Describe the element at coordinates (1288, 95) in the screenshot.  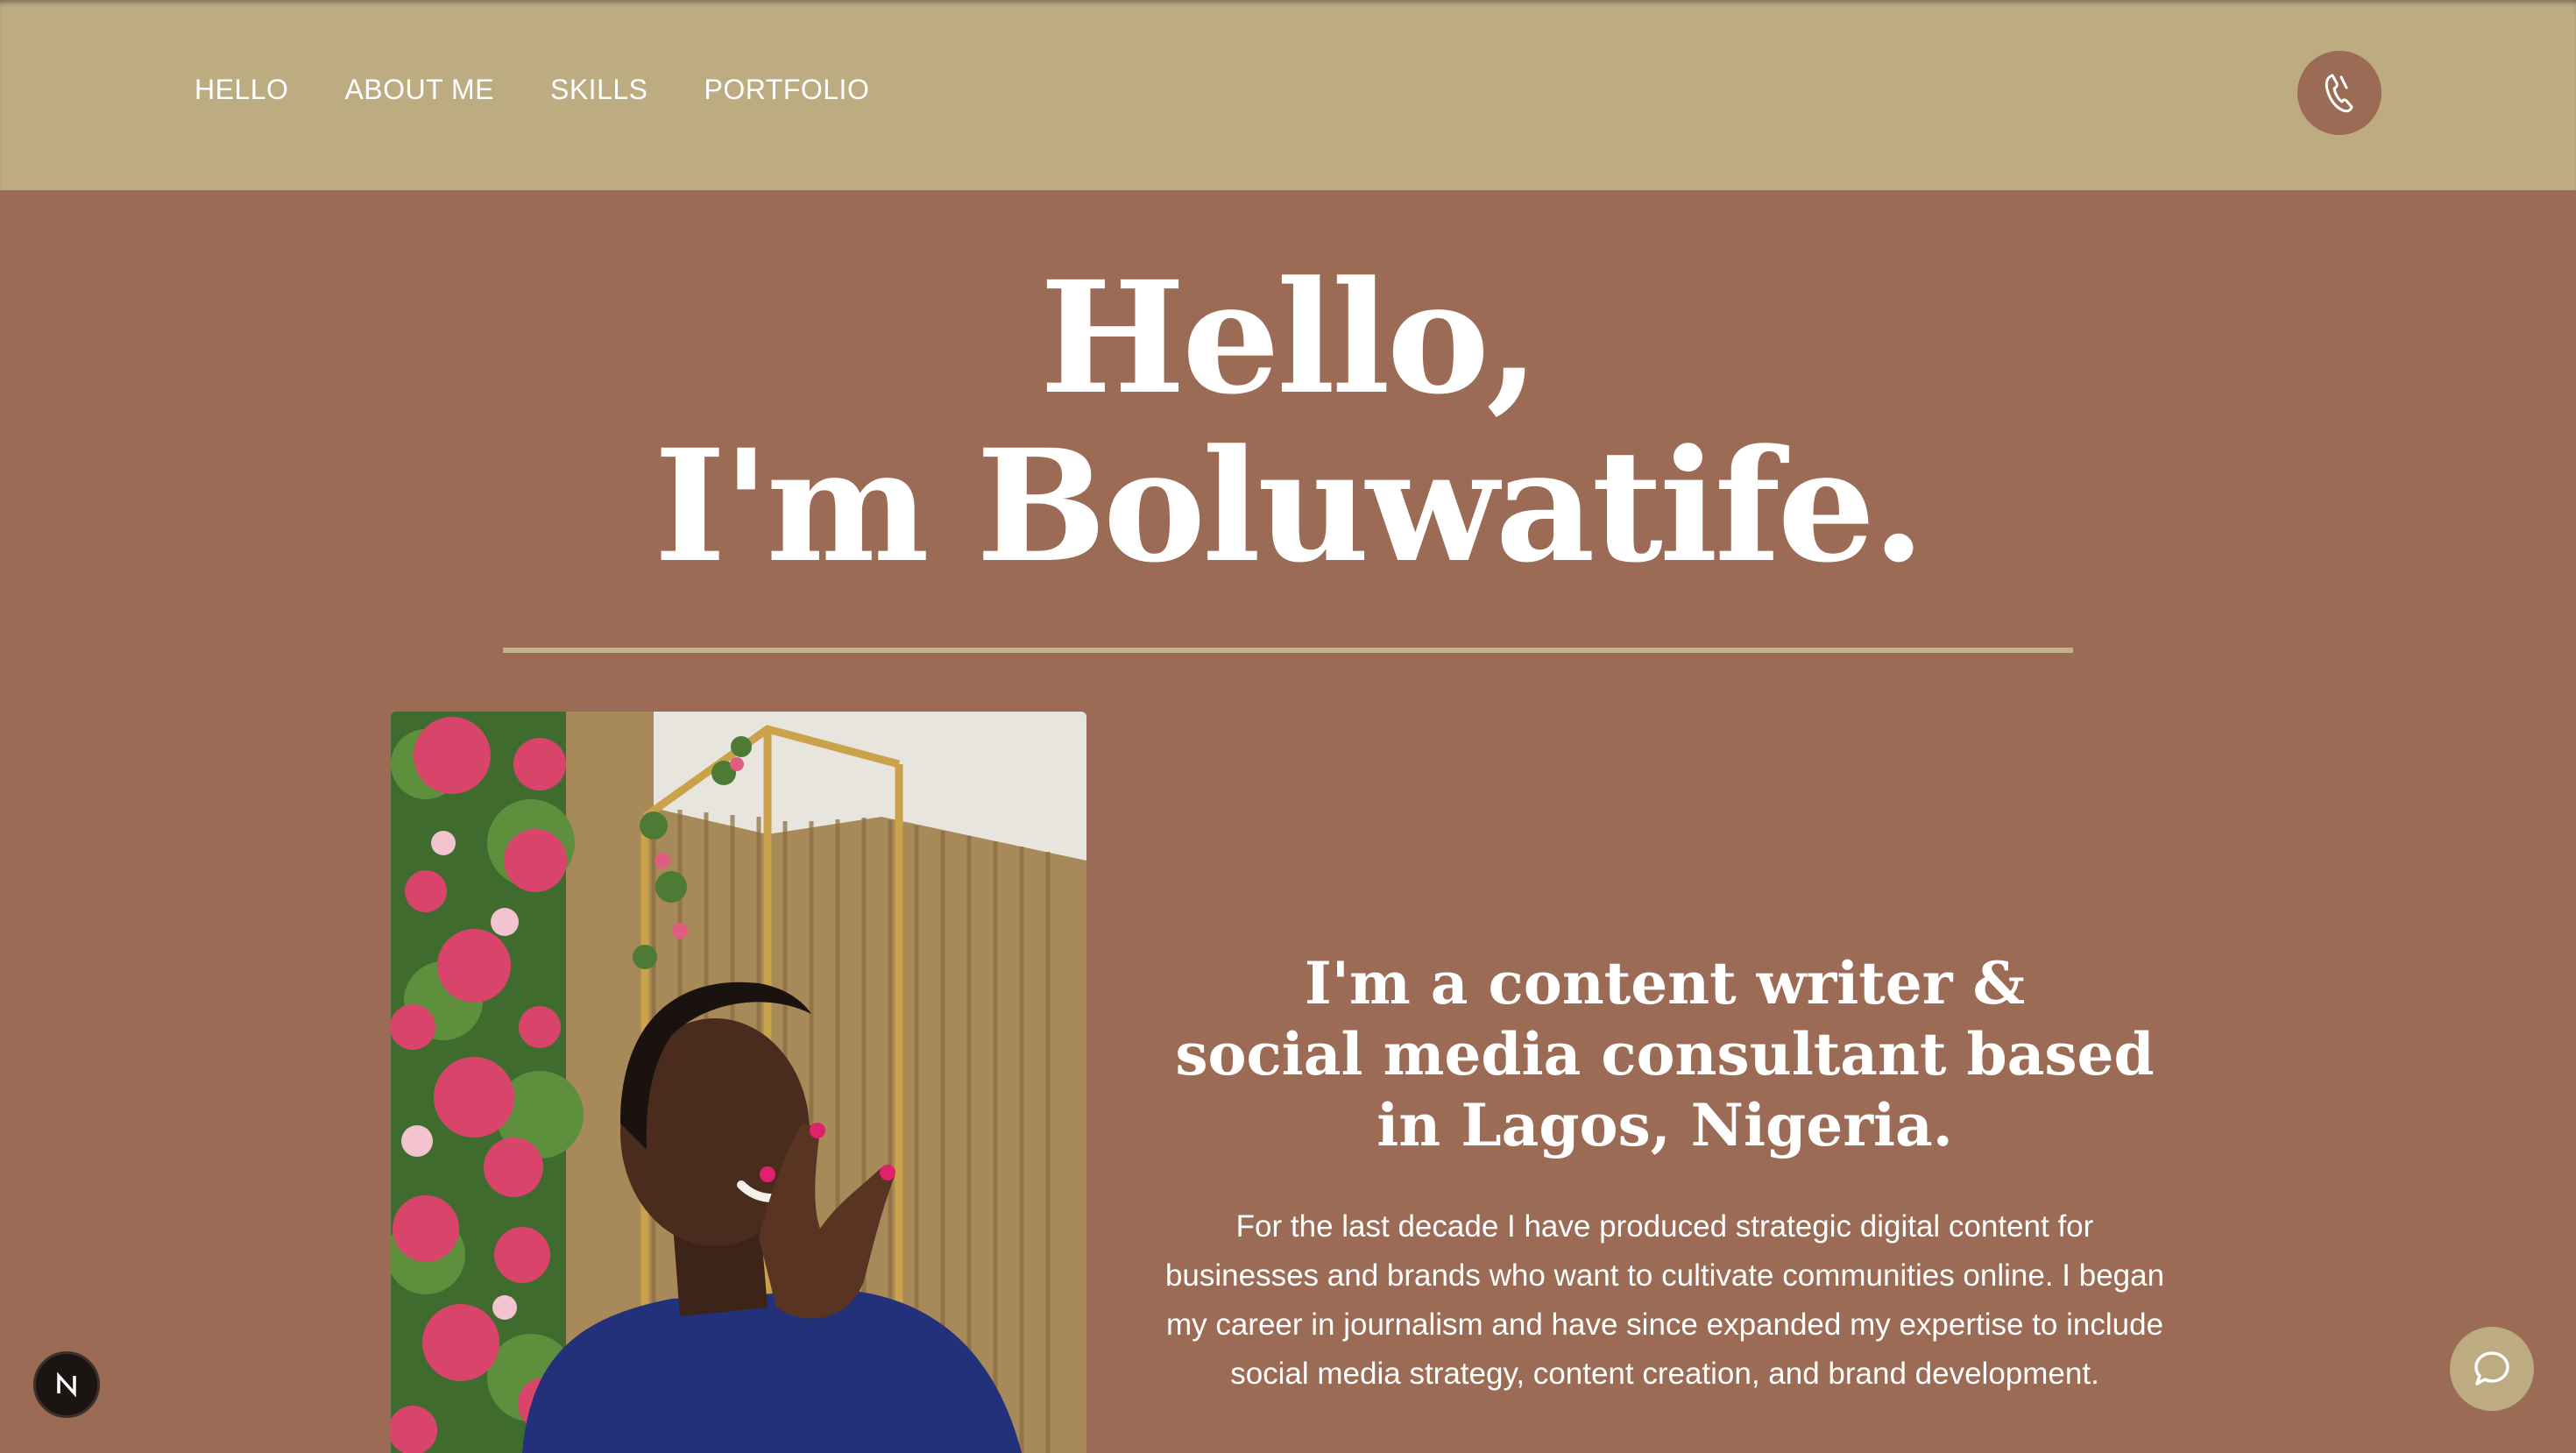
I see `site-header: HELLO ABOUT ME SKILLS PORTFOLIO` at that location.